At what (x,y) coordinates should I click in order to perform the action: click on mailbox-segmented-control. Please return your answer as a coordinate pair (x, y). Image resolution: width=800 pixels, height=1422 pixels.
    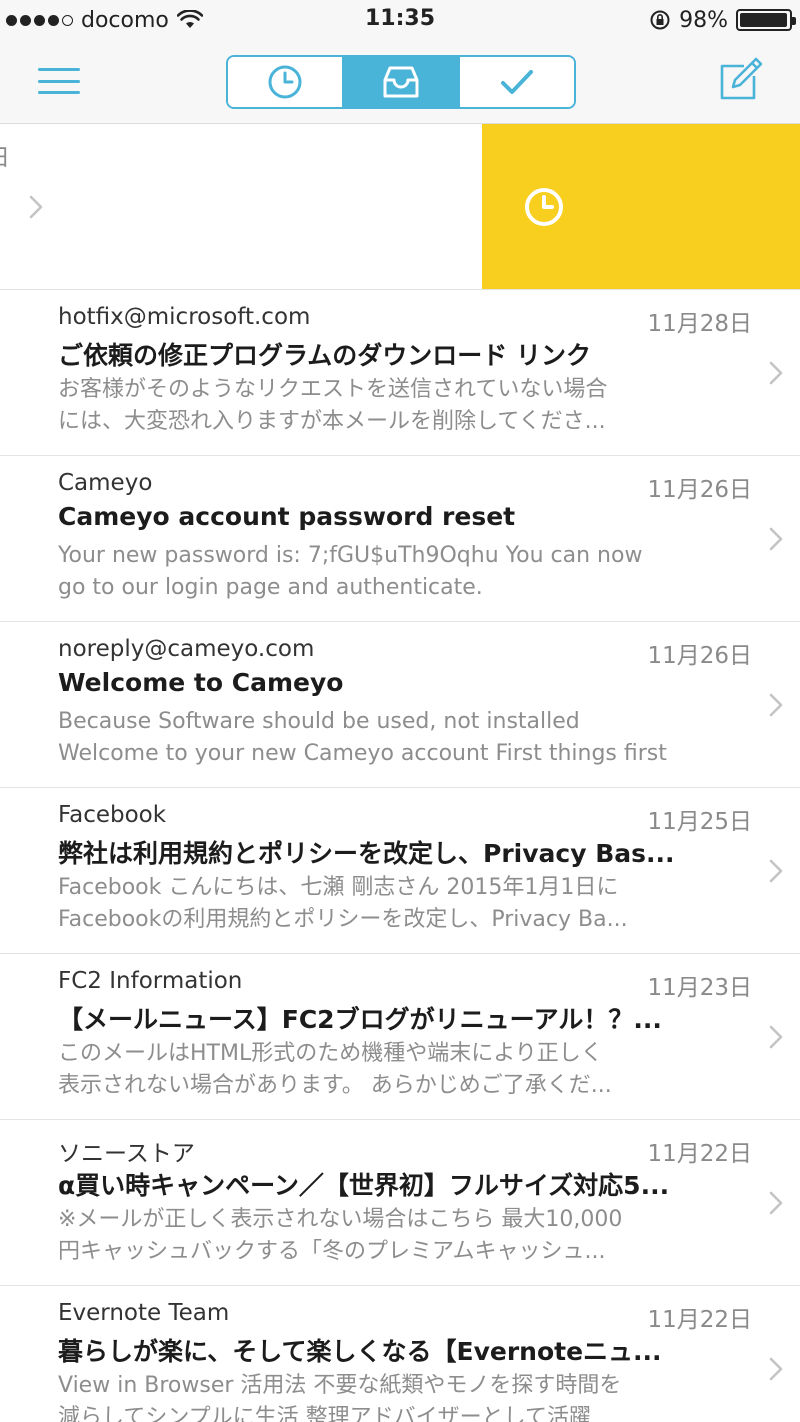
    Looking at the image, I should click on (401, 82).